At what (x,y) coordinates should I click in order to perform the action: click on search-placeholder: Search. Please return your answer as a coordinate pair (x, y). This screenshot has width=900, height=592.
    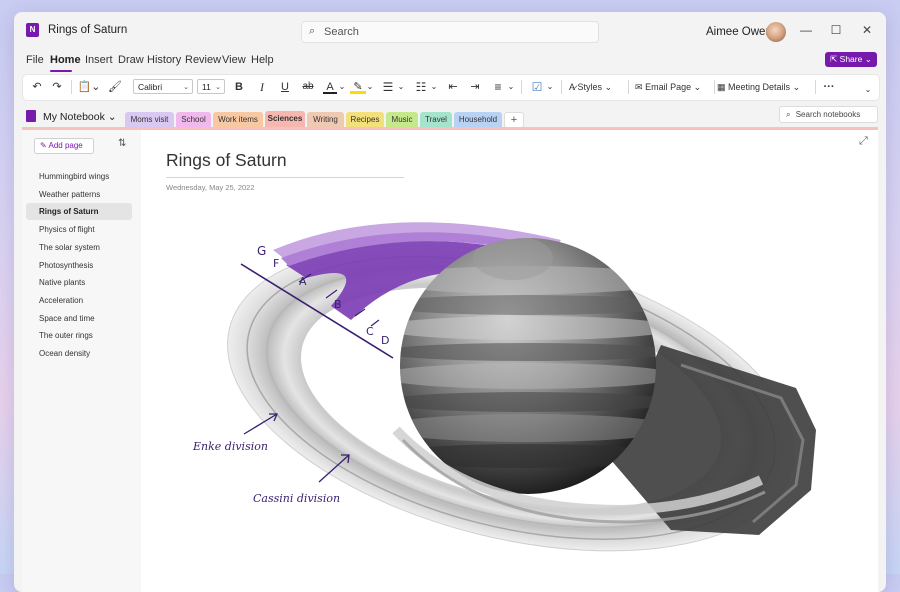
    Looking at the image, I should click on (341, 32).